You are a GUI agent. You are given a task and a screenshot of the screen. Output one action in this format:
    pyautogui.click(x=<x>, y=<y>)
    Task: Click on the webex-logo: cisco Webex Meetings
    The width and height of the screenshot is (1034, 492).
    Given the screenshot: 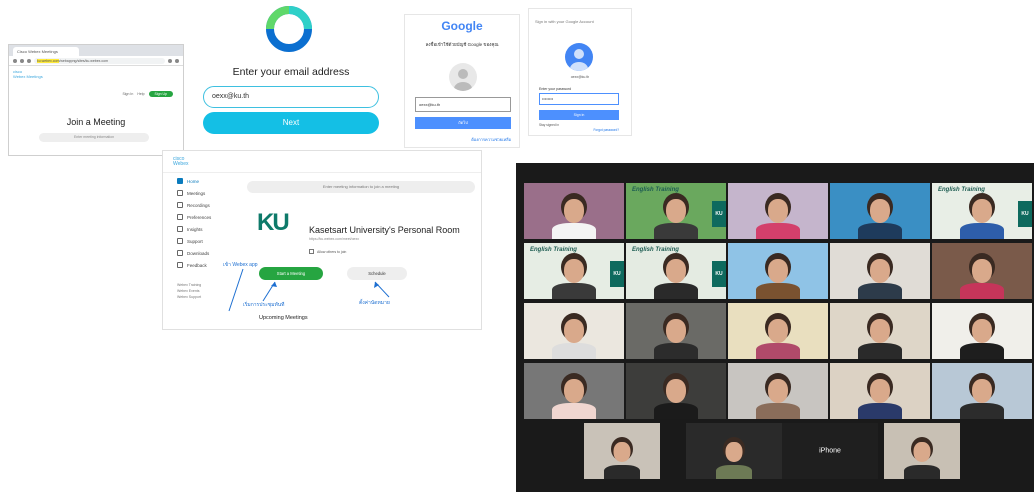 What is the action you would take?
    pyautogui.click(x=96, y=72)
    